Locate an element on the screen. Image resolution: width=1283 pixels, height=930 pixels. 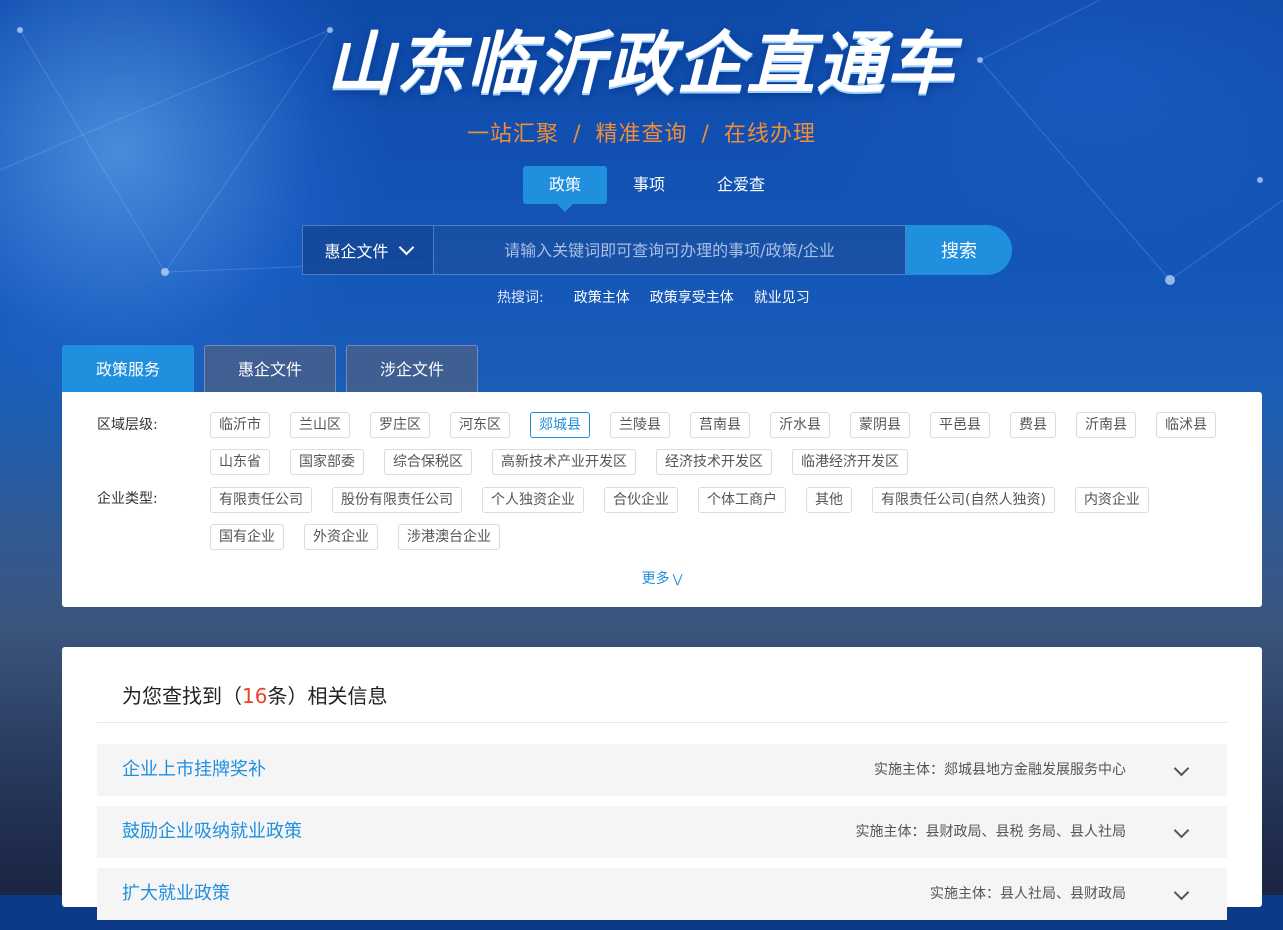
more-filters-toggle: 更多 ⋁ is located at coordinates (662, 578).